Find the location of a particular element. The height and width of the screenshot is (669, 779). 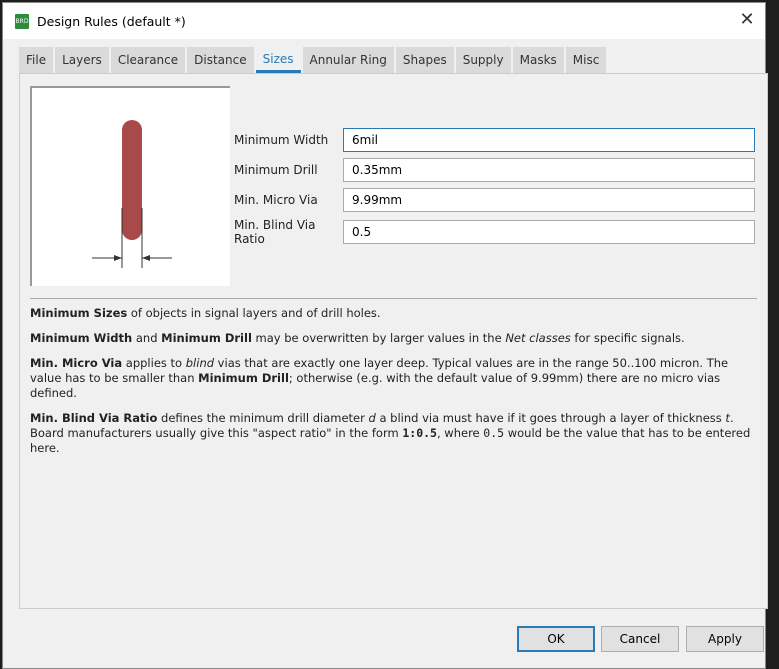

tab-masks: Masks is located at coordinates (538, 60).